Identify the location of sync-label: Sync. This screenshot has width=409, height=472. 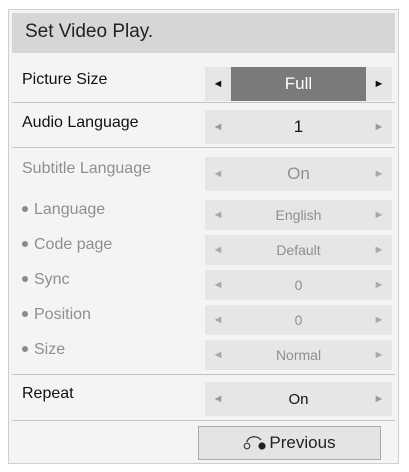
(46, 280).